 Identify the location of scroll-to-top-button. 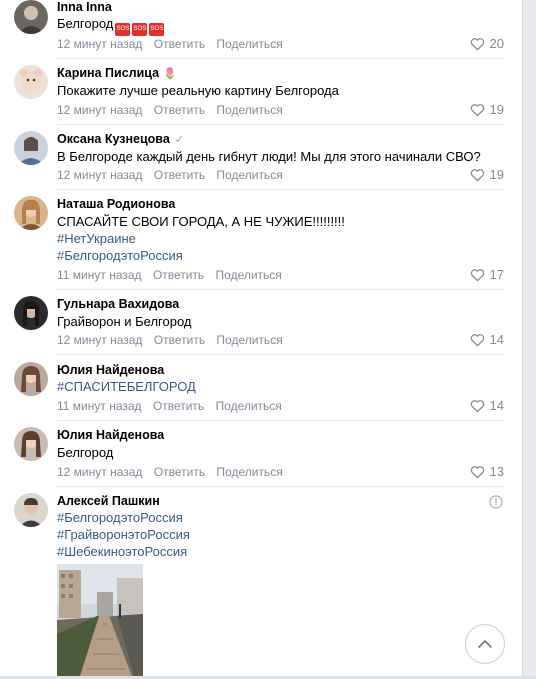
(485, 644).